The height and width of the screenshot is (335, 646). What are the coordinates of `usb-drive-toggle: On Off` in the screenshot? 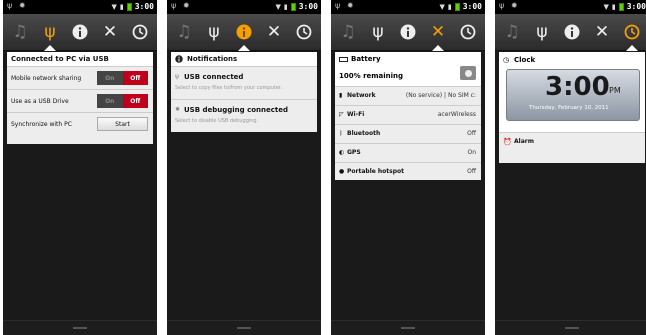 It's located at (122, 101).